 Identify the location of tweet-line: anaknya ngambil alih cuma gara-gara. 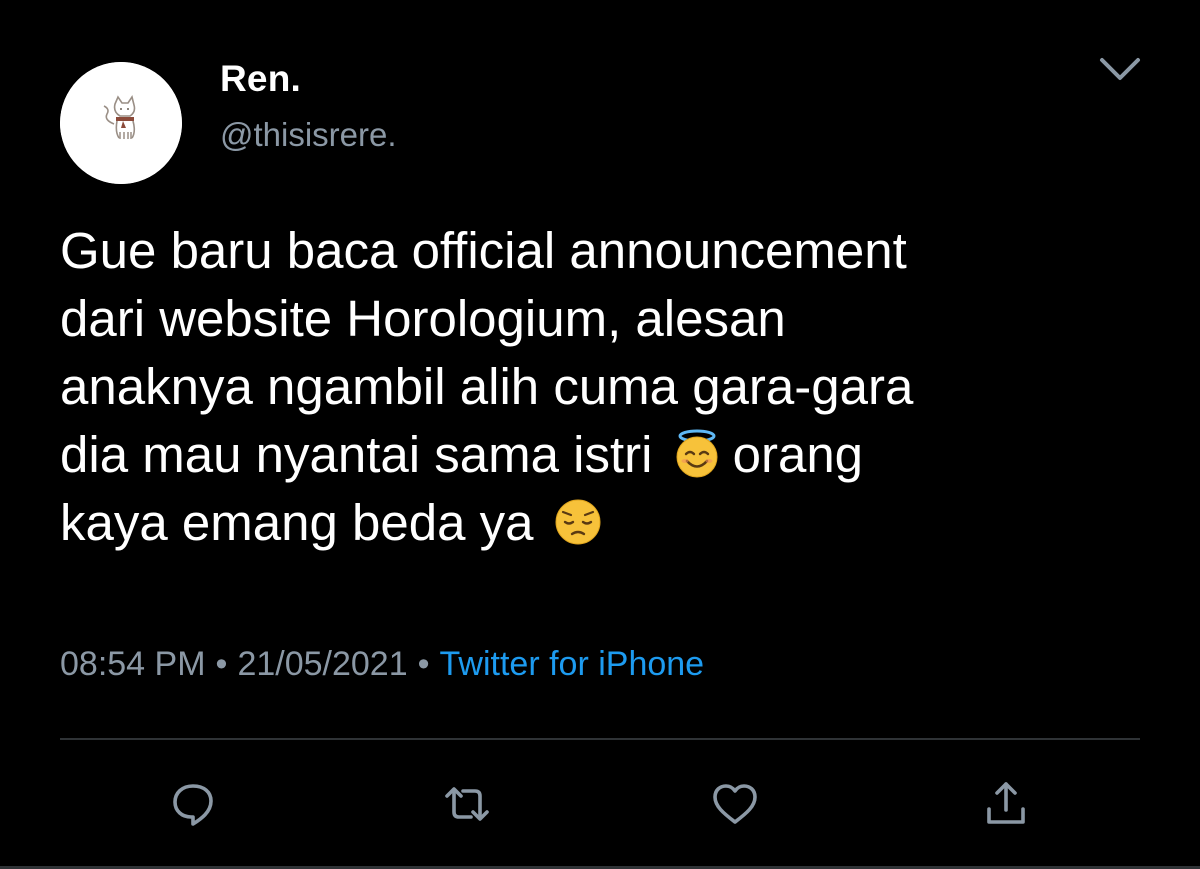
(487, 386).